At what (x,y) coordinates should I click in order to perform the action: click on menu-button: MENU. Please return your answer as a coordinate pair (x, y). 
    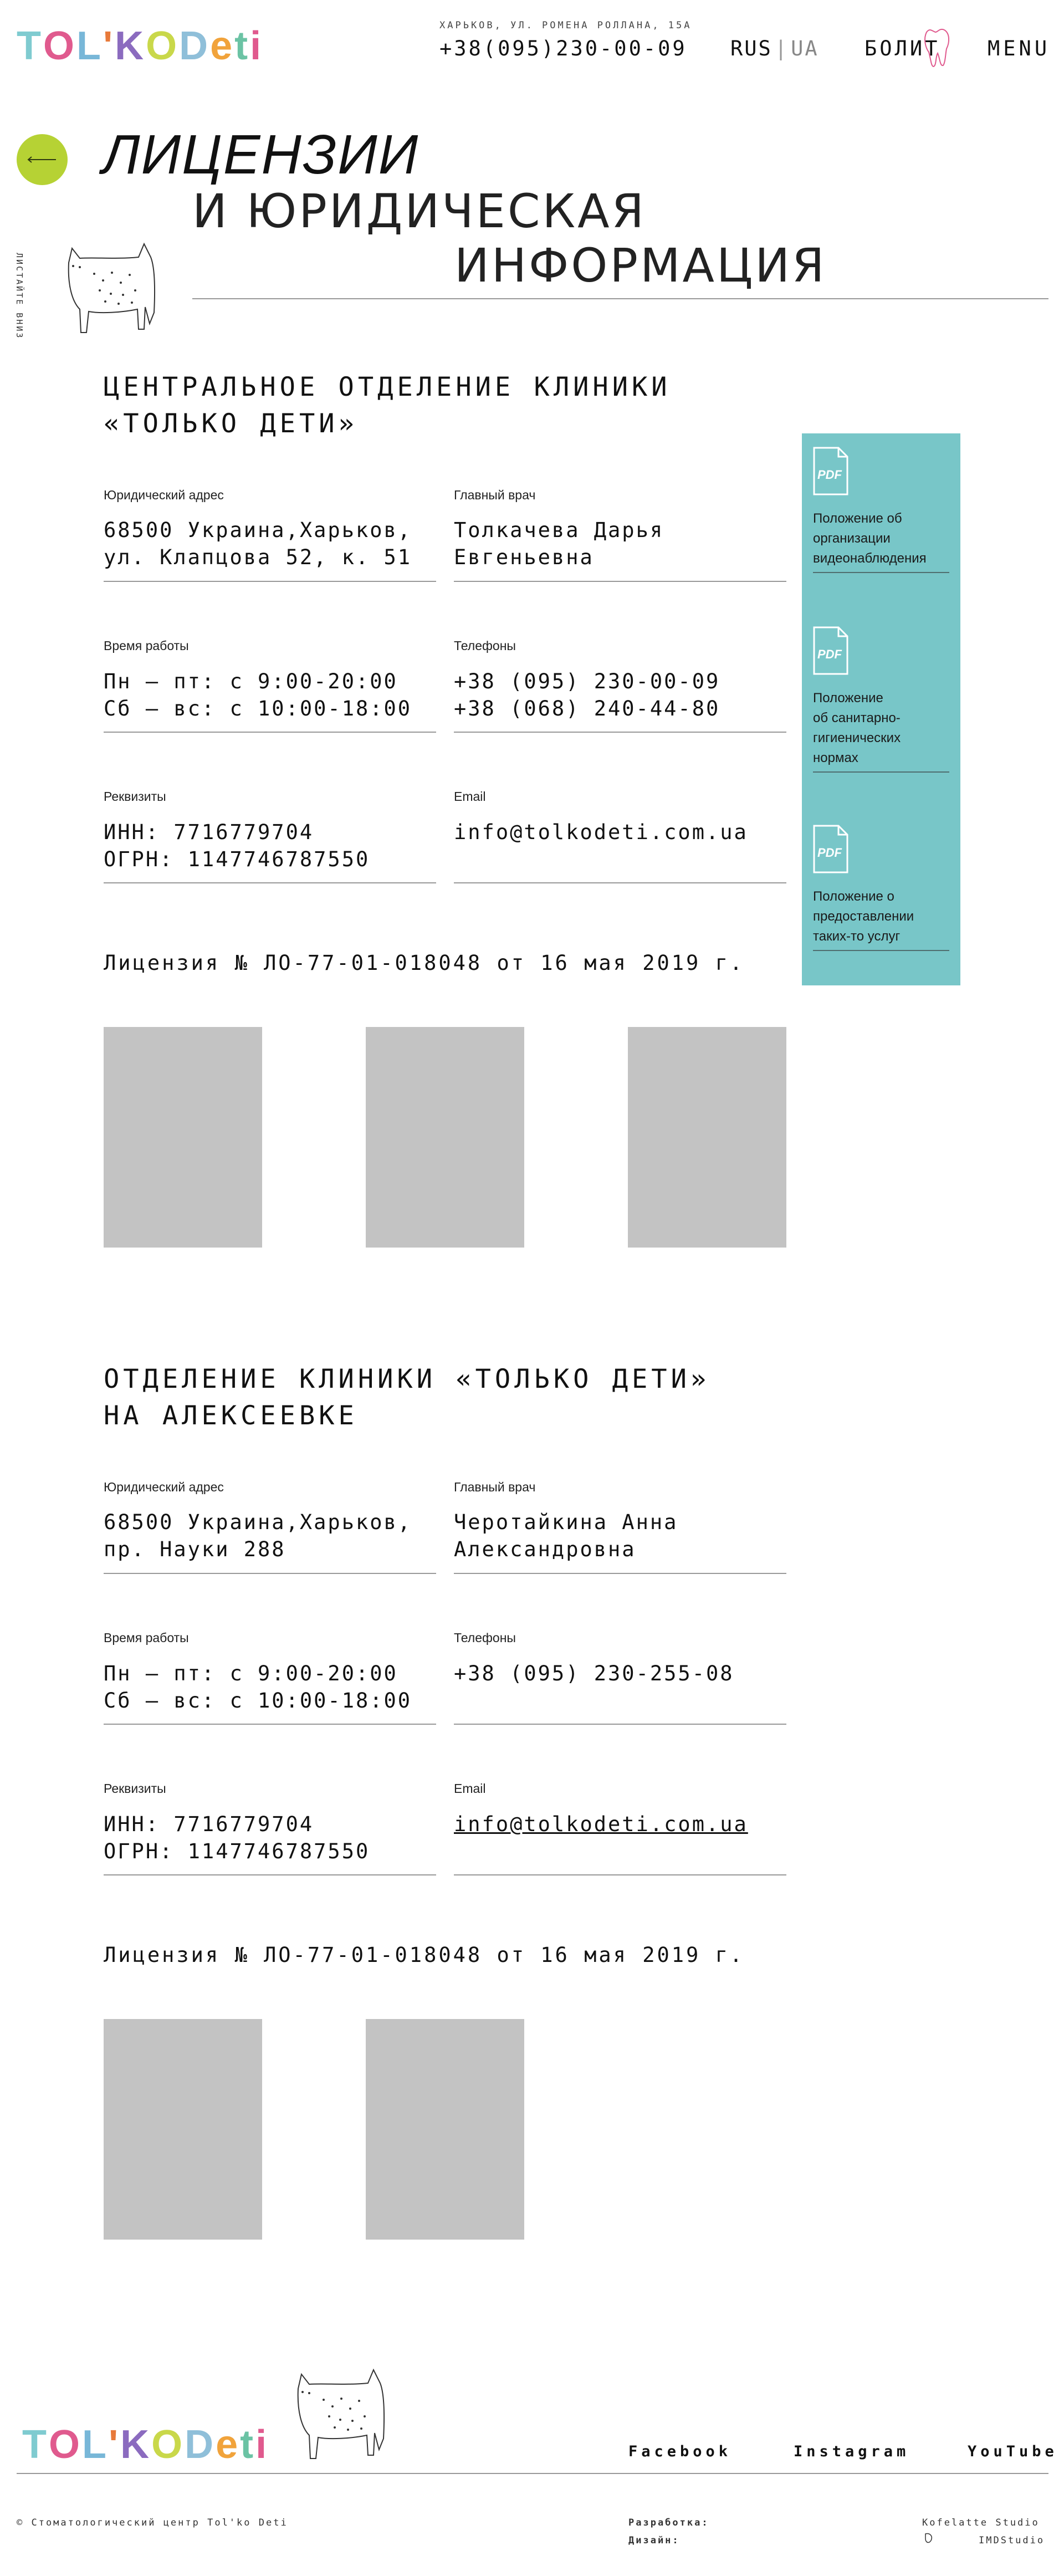
    Looking at the image, I should click on (1019, 48).